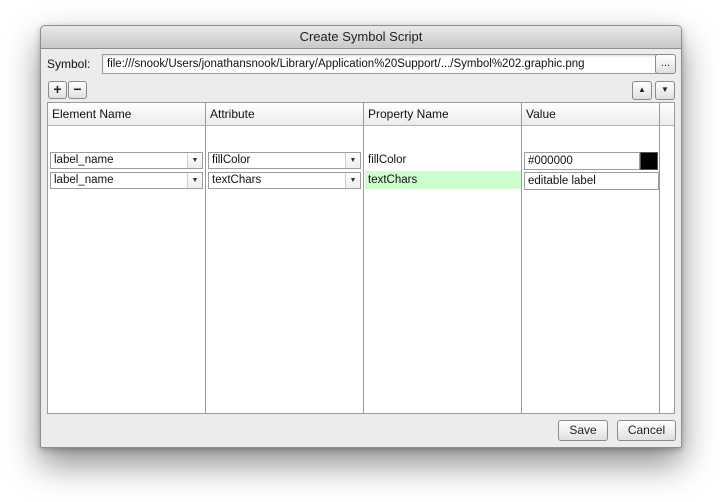 The image size is (720, 502). I want to click on value-field: #000000, so click(582, 161).